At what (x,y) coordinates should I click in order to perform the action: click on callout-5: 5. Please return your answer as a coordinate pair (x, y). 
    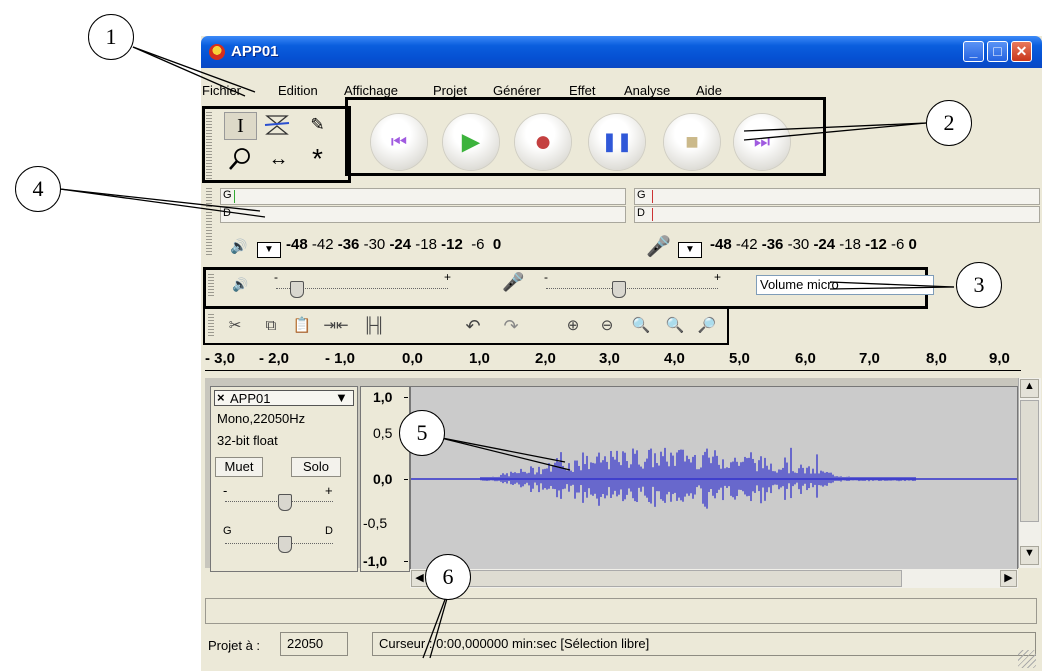
    Looking at the image, I should click on (422, 433).